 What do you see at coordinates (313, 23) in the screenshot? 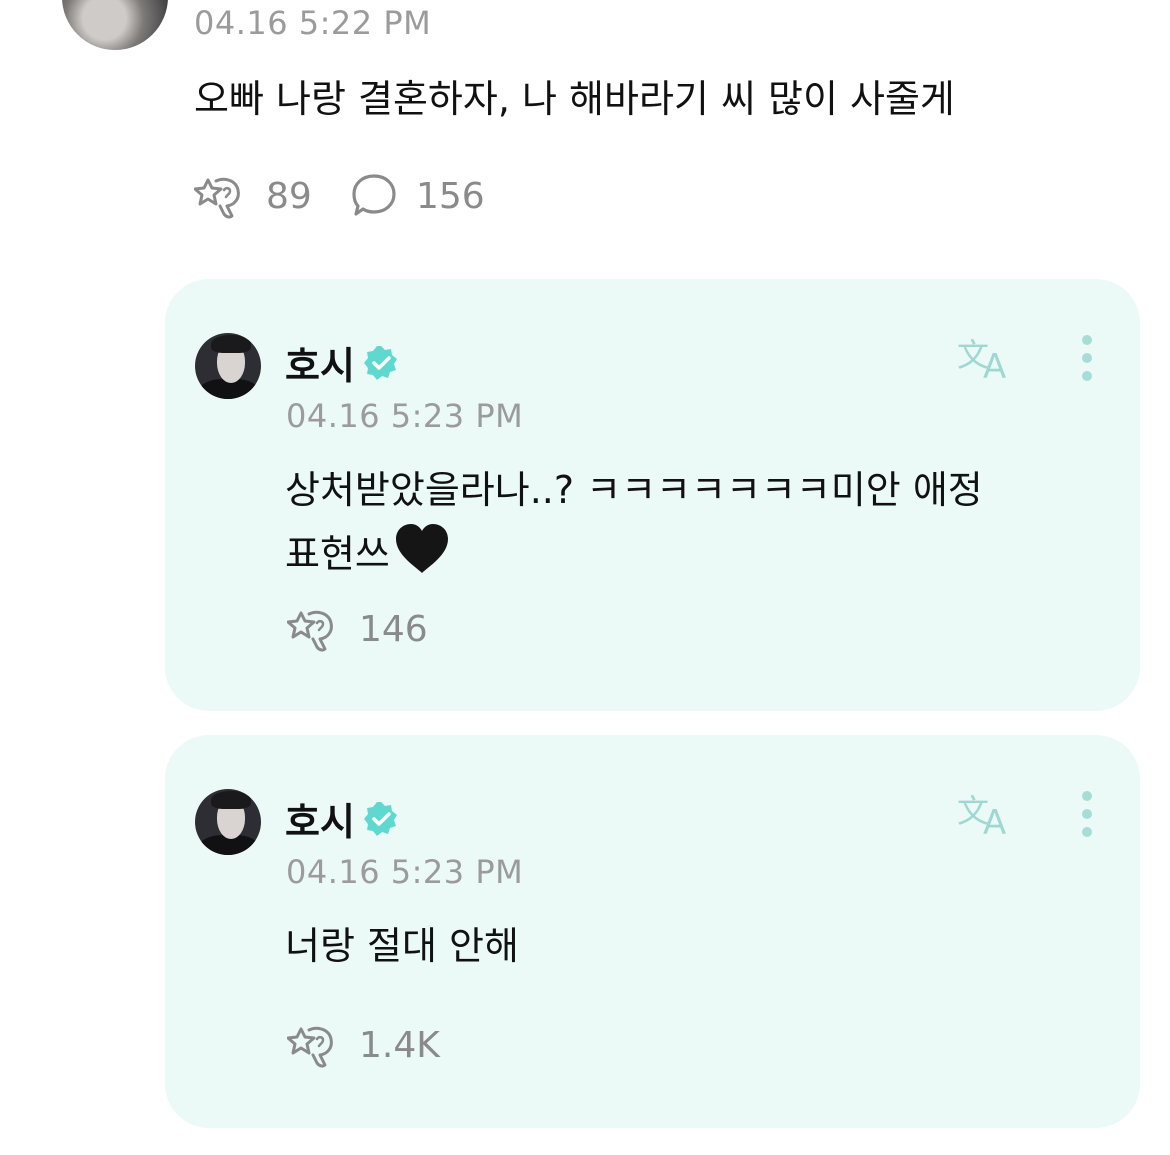
I see `post-timestamp: 04.16 5:22 PM` at bounding box center [313, 23].